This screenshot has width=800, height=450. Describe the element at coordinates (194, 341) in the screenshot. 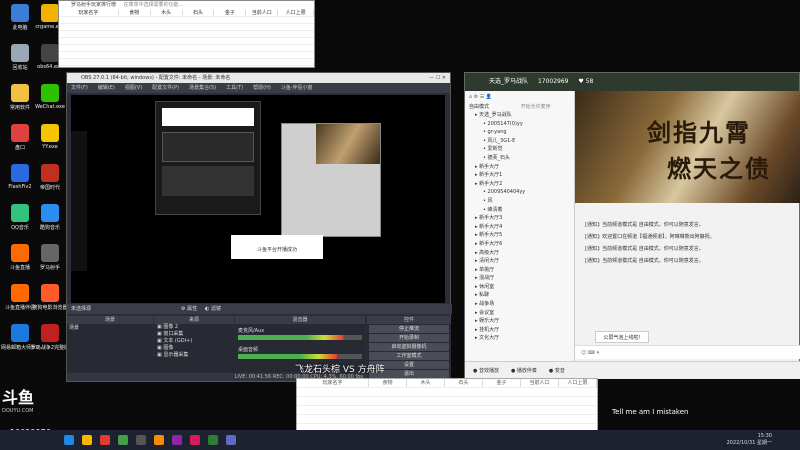

I see `source-item: ▣ 文本 (GDI+)` at that location.